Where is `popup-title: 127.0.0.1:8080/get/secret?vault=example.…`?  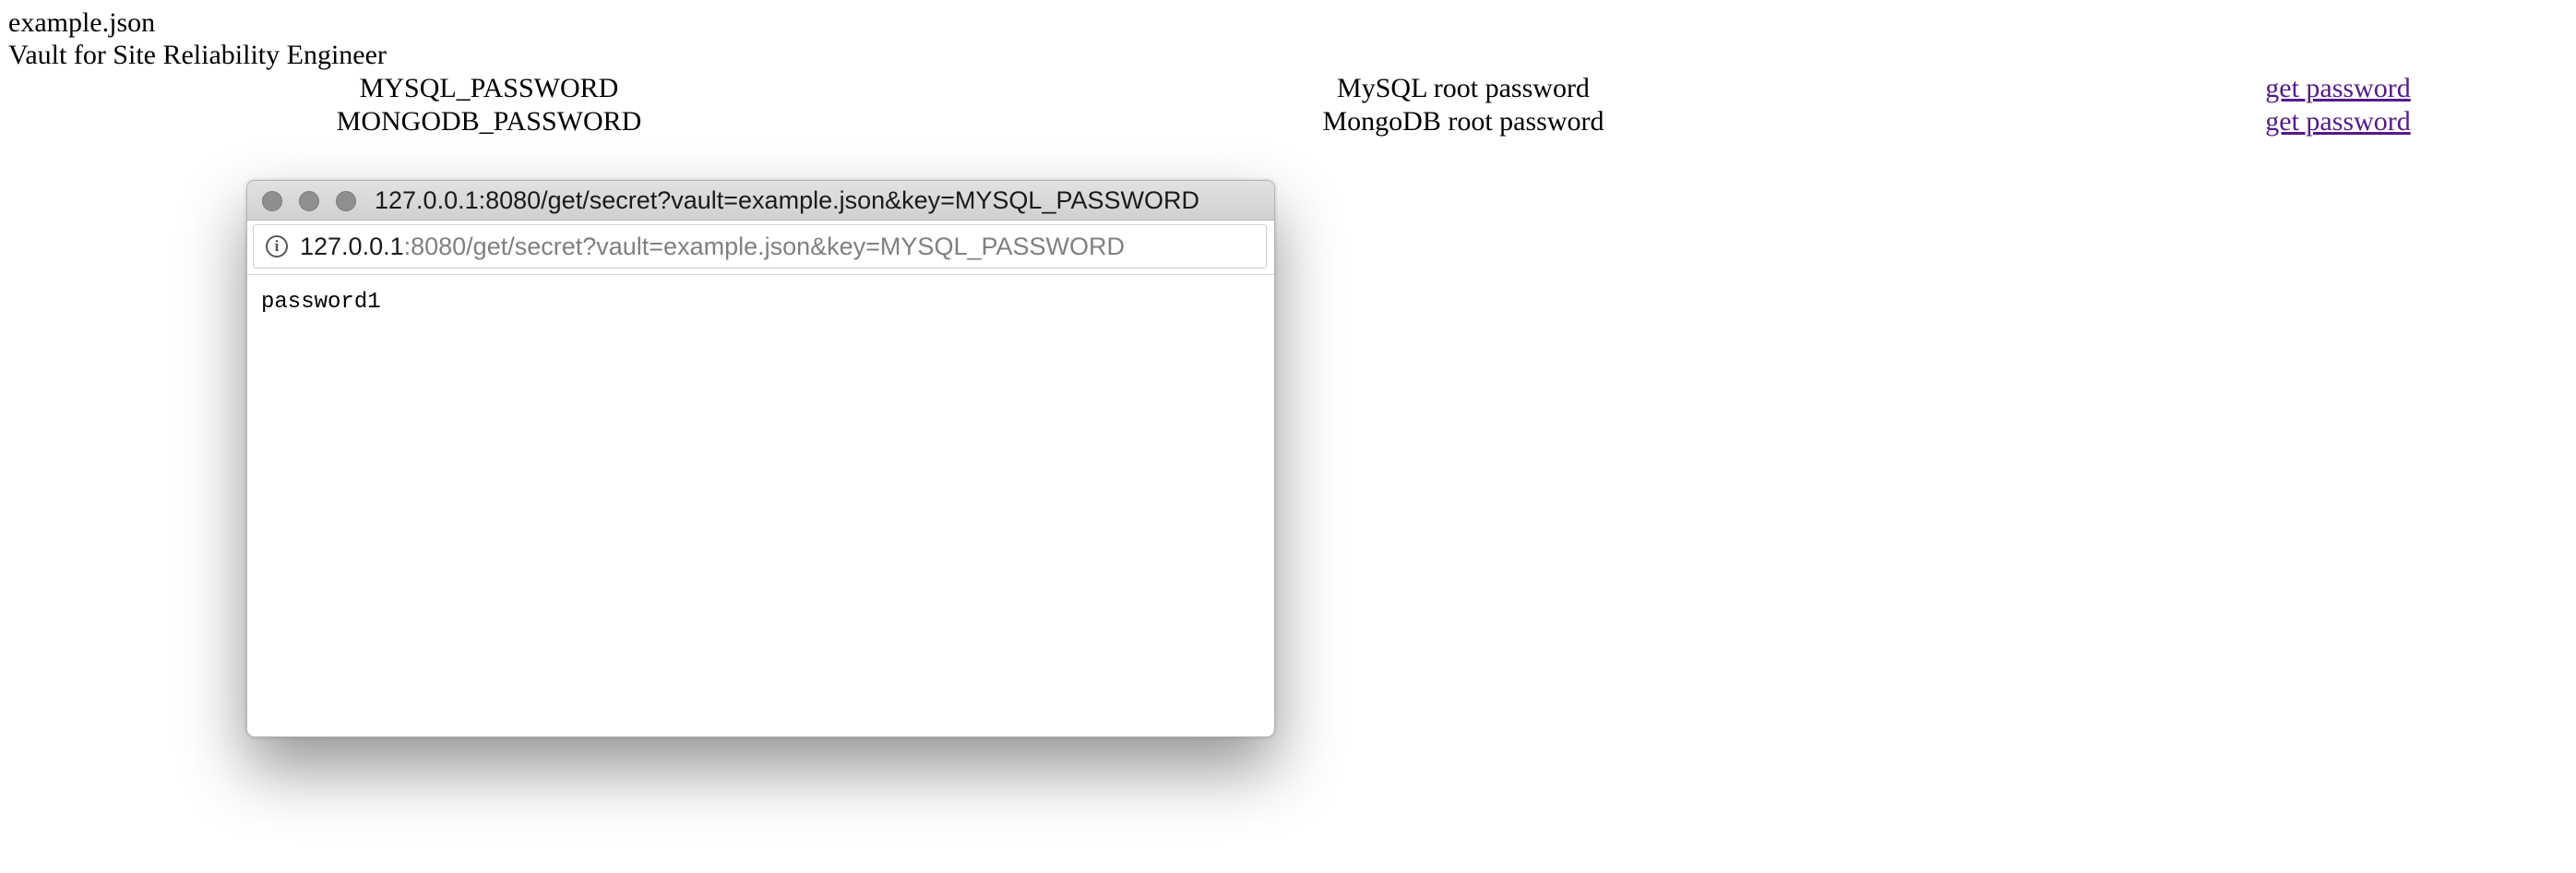
popup-title: 127.0.0.1:8080/get/secret?vault=example.… is located at coordinates (787, 200).